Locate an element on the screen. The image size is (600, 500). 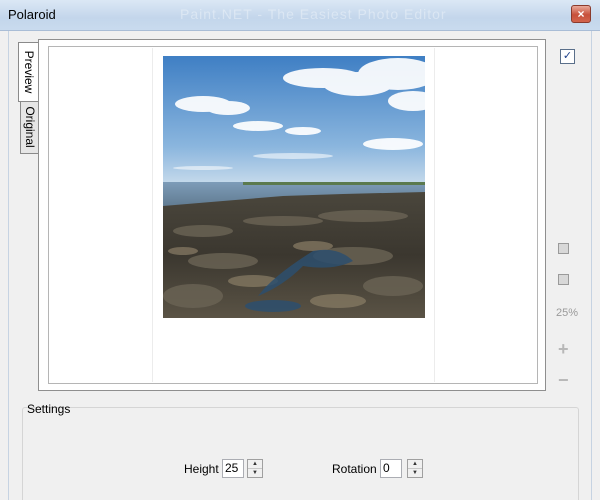
tab-preview-label: Preview is located at coordinates (28, 72).